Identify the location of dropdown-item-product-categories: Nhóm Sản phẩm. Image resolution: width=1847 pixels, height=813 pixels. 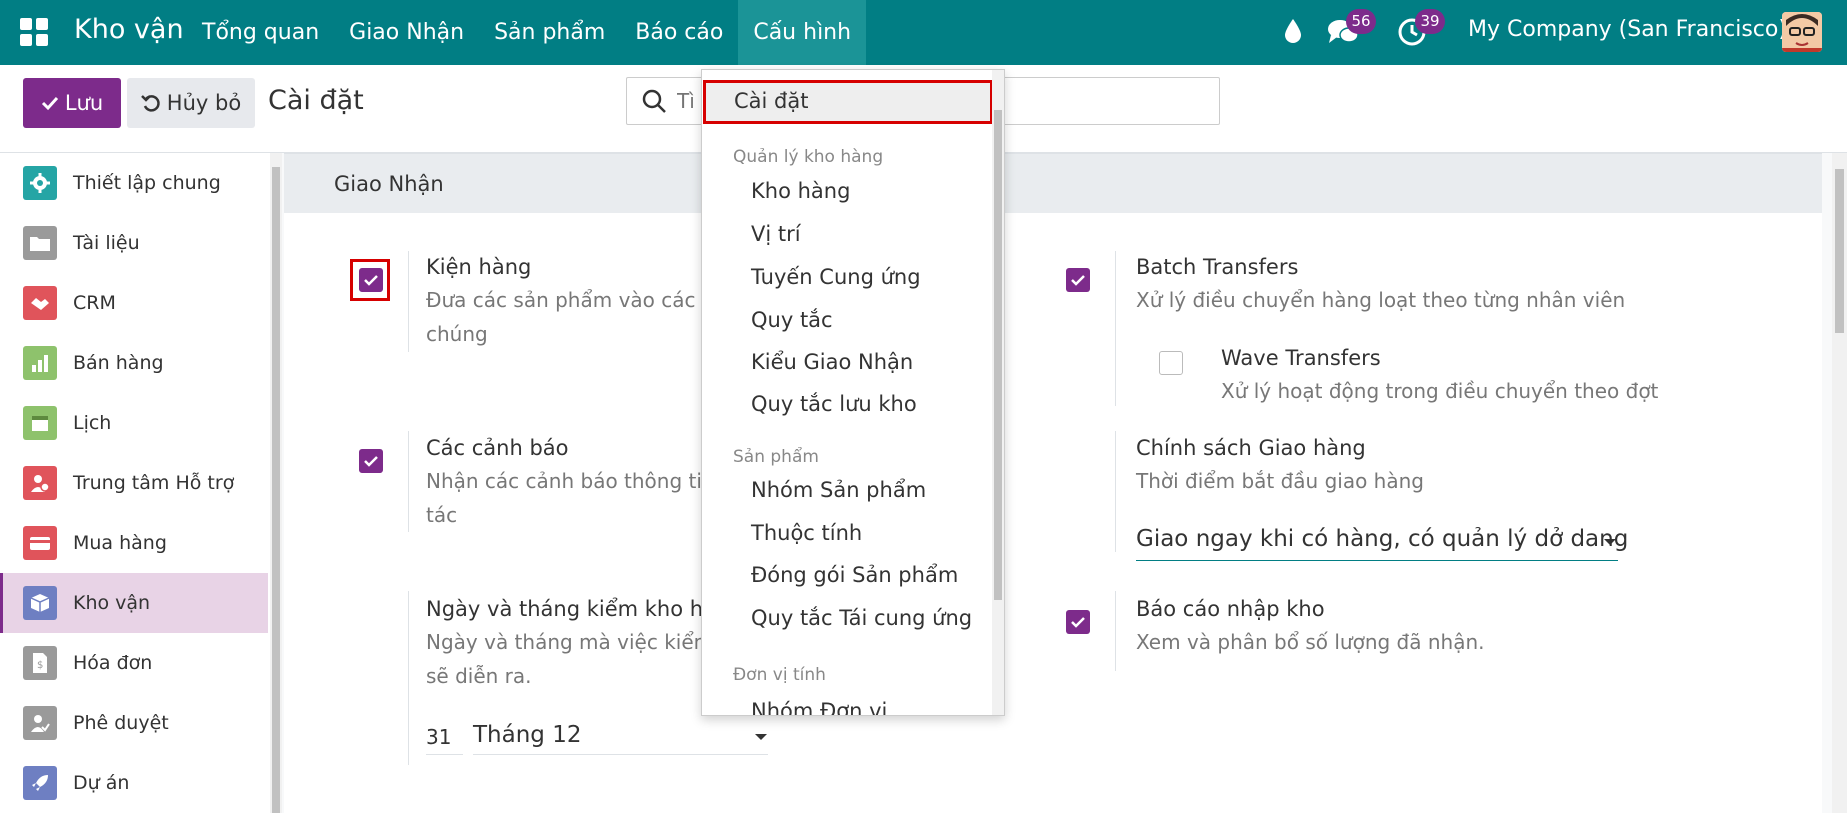
(877, 490).